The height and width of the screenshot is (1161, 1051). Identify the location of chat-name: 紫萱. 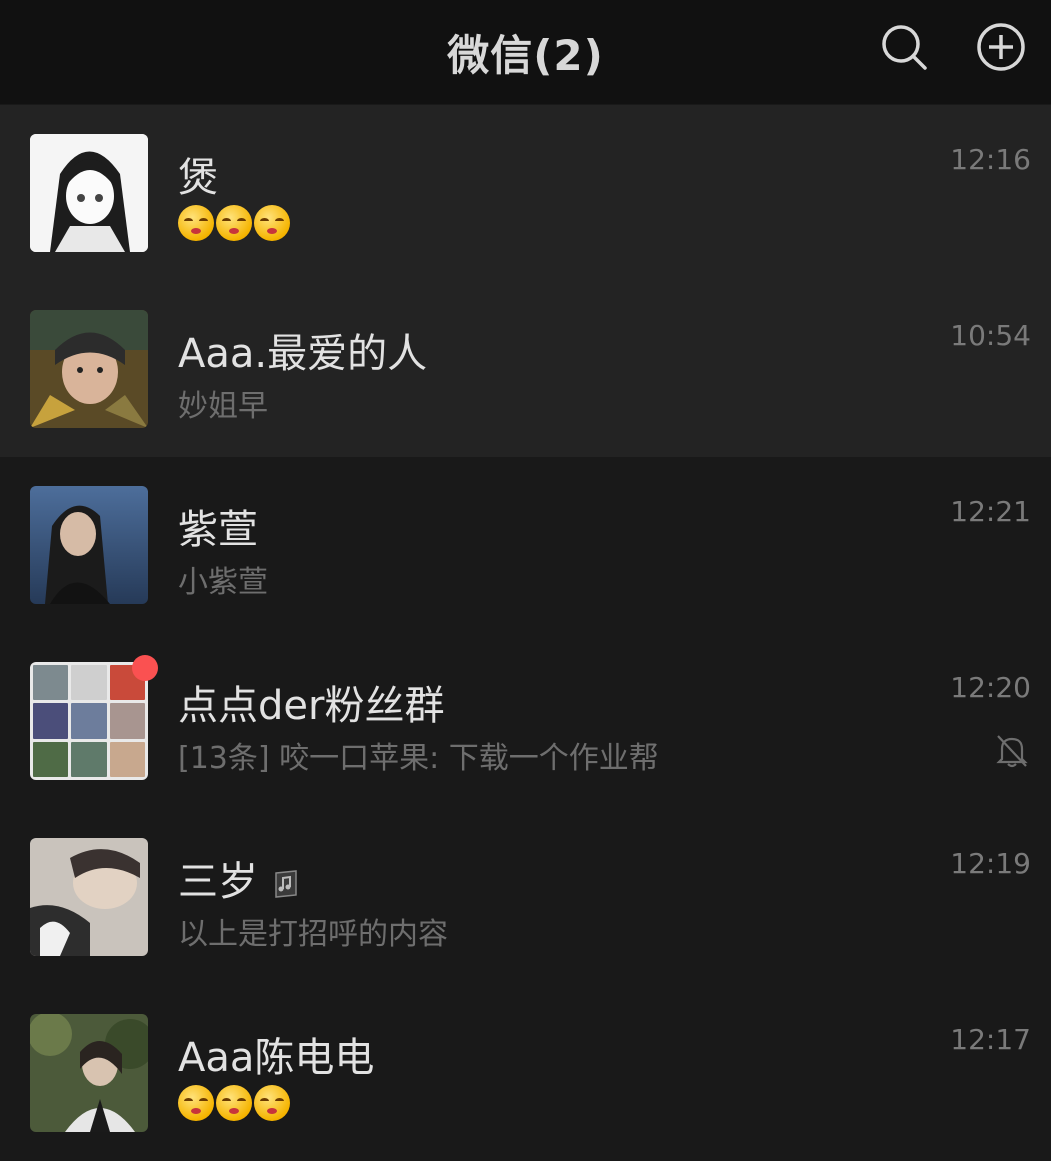
(218, 530).